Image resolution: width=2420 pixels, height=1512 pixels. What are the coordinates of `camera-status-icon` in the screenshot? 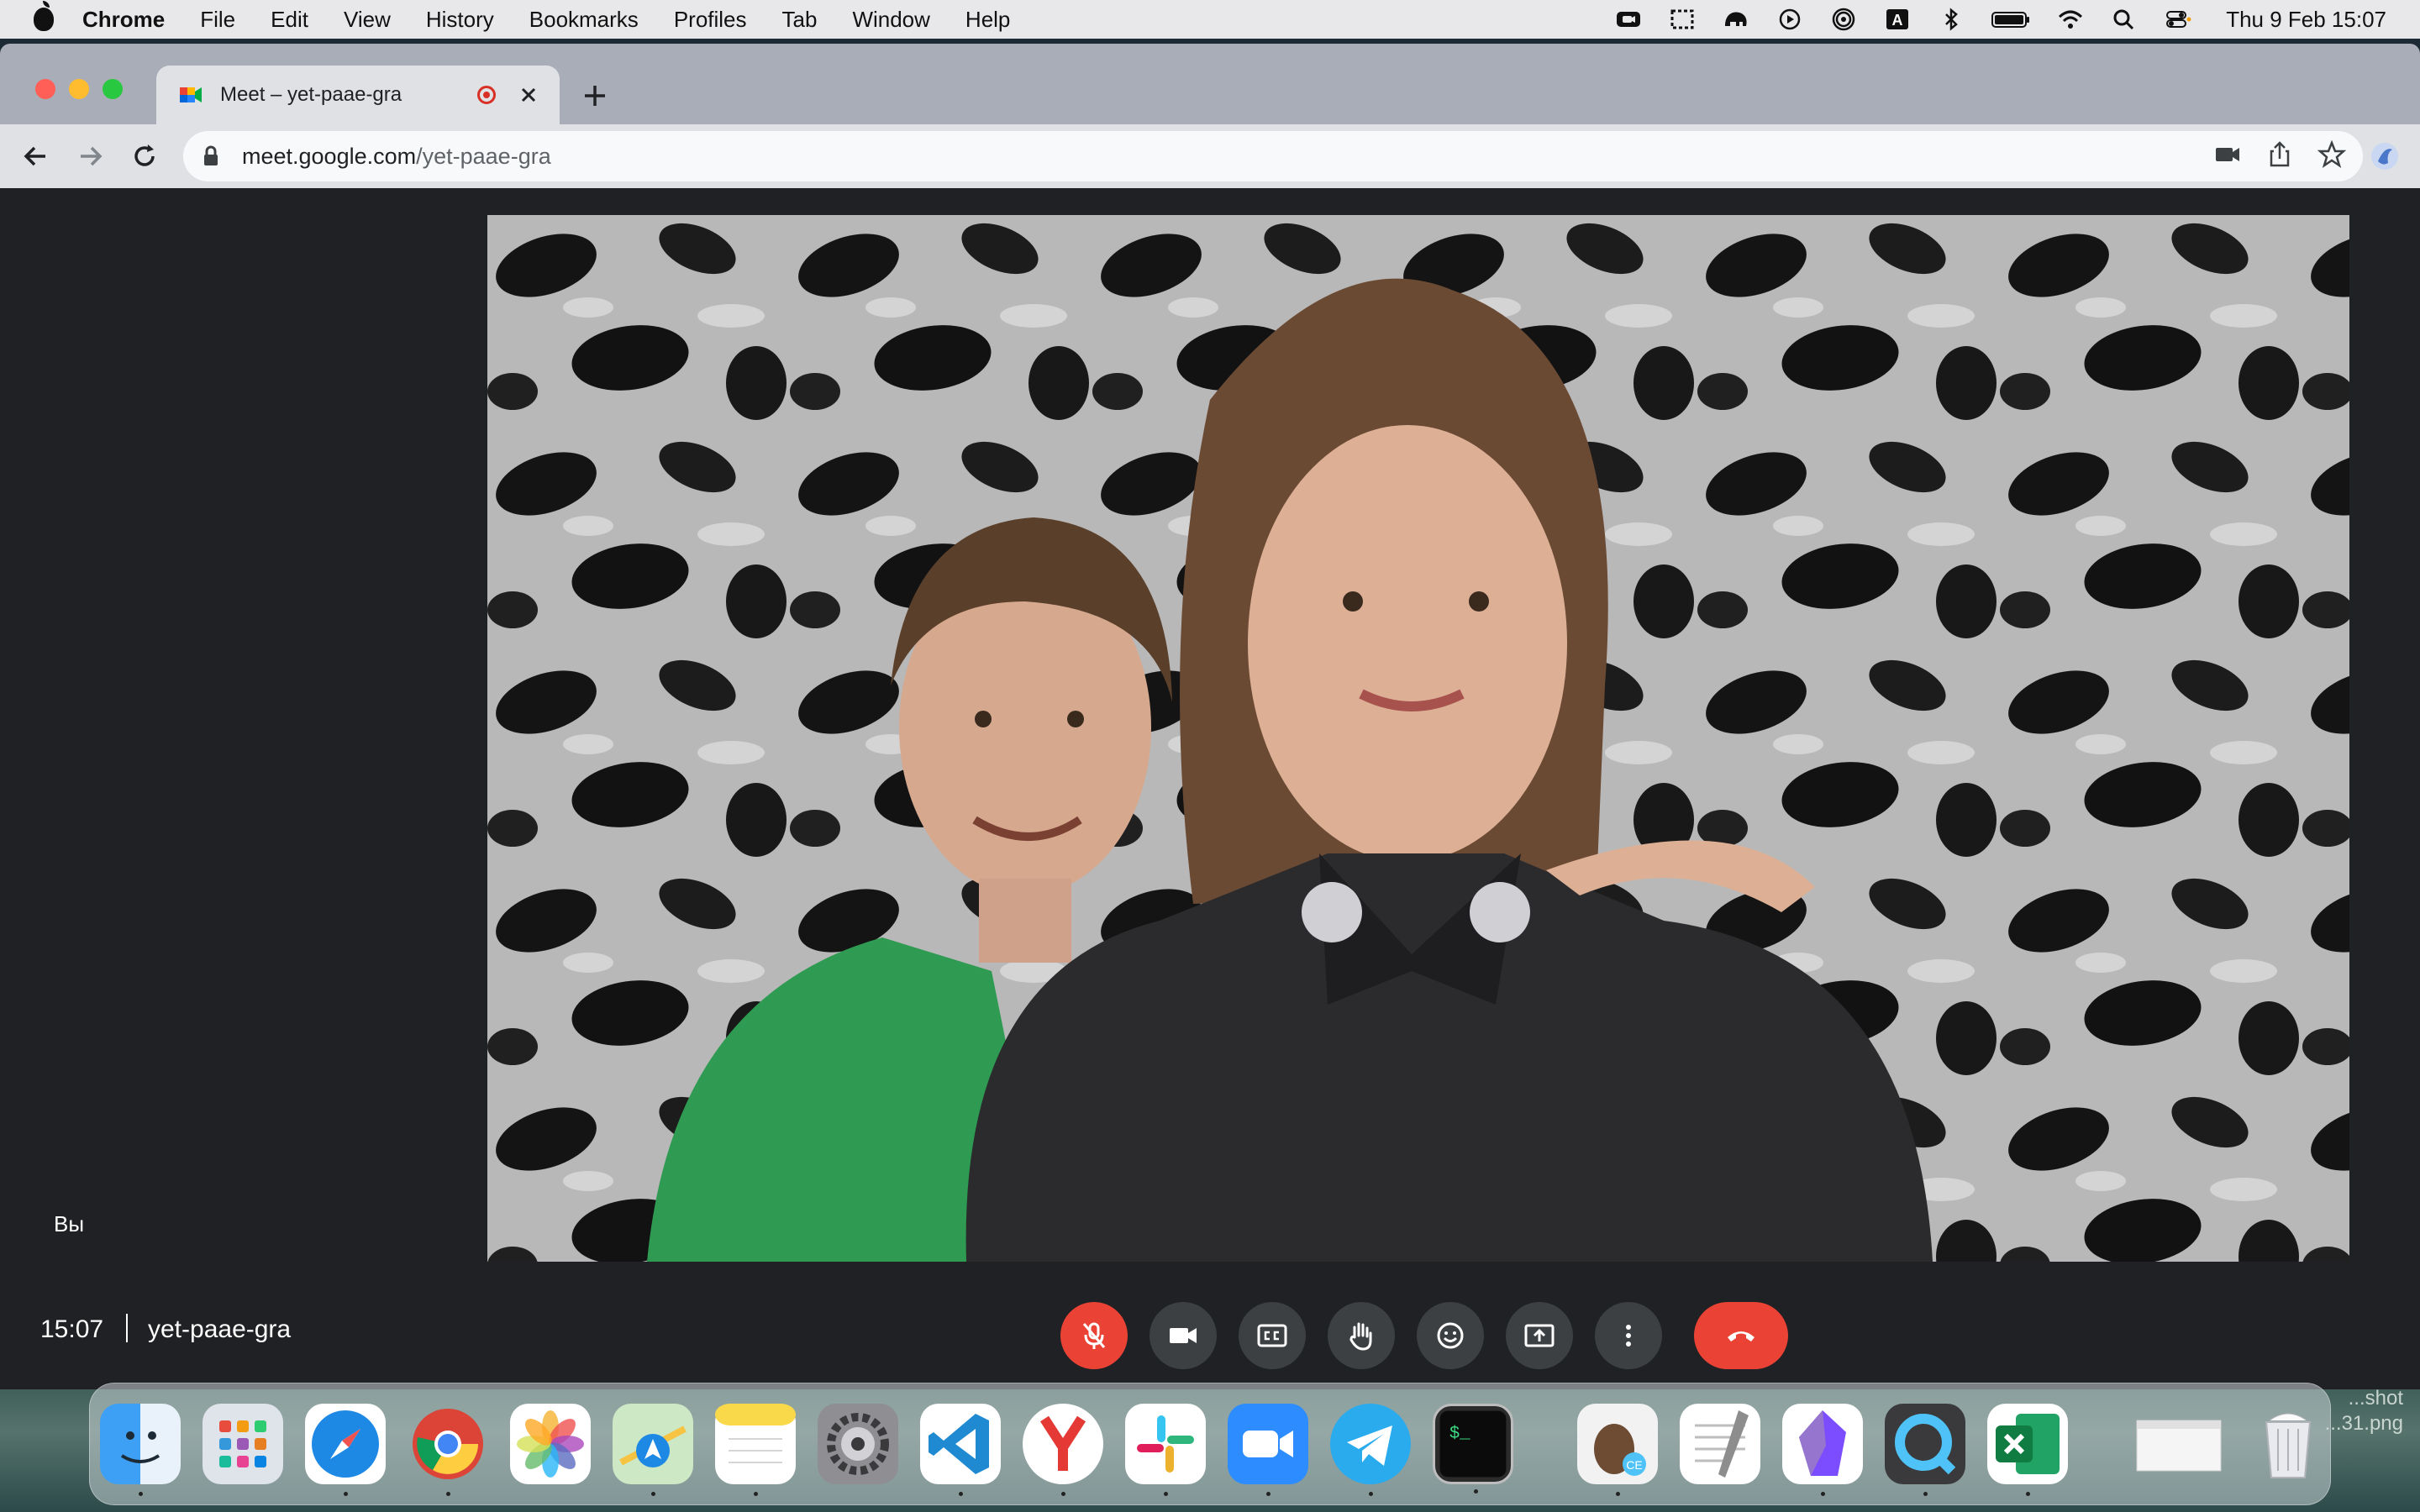 It's located at (1628, 19).